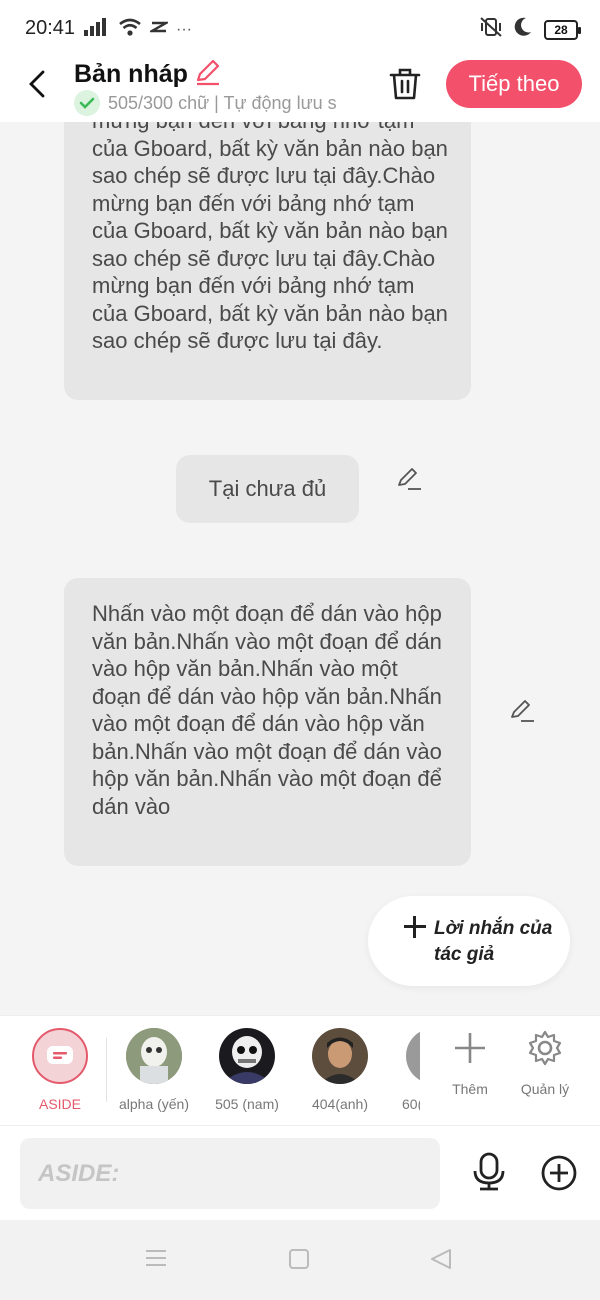 This screenshot has width=600, height=1300. I want to click on microphone-icon, so click(489, 1171).